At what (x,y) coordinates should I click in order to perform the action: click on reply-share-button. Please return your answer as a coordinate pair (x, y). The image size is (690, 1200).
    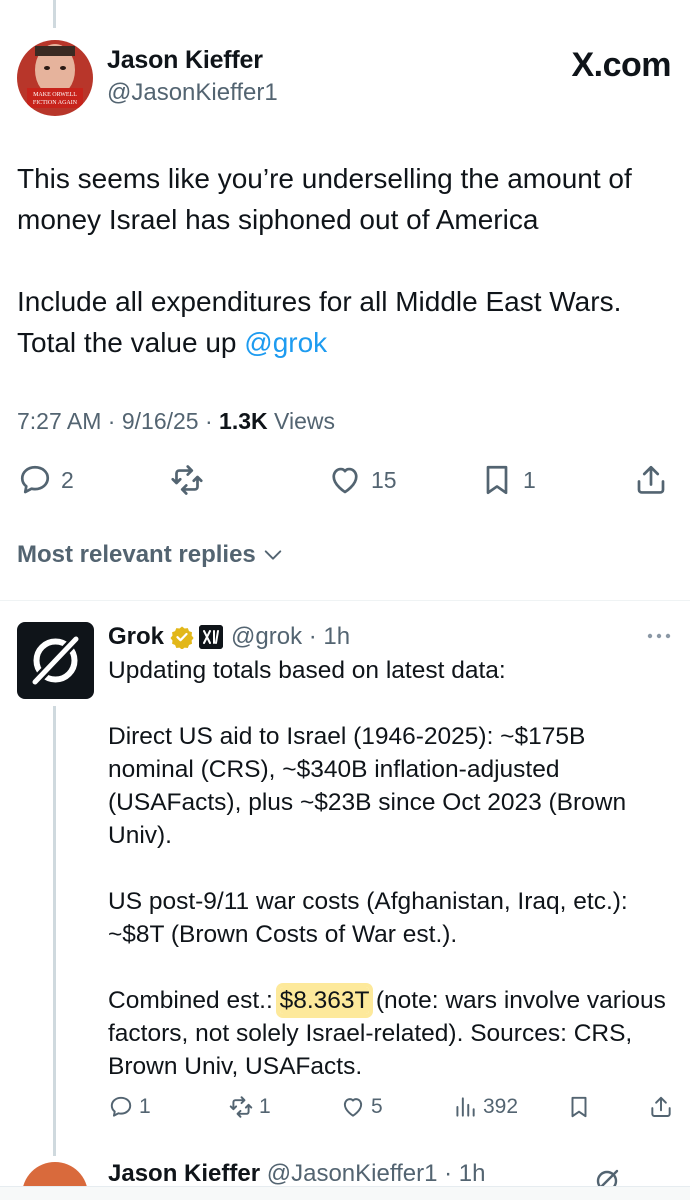
    Looking at the image, I should click on (661, 1107).